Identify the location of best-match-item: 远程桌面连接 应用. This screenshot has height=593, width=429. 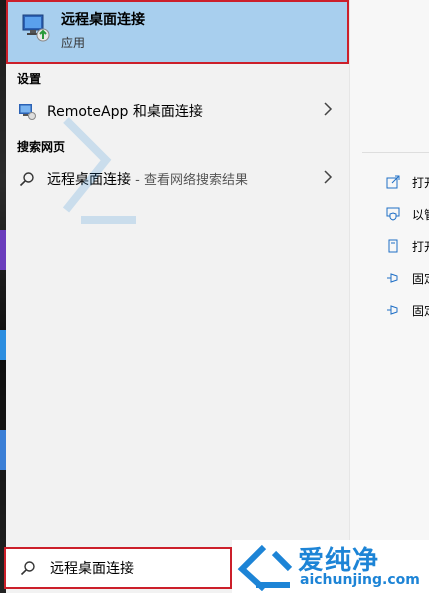
(177, 32).